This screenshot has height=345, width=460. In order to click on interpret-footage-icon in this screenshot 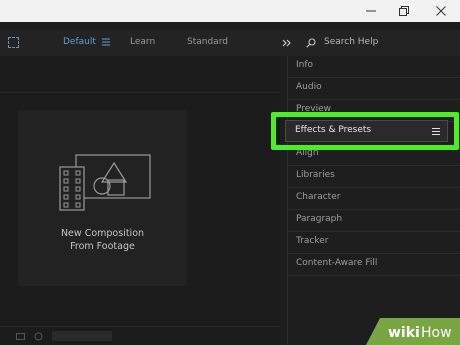, I will do `click(20, 336)`.